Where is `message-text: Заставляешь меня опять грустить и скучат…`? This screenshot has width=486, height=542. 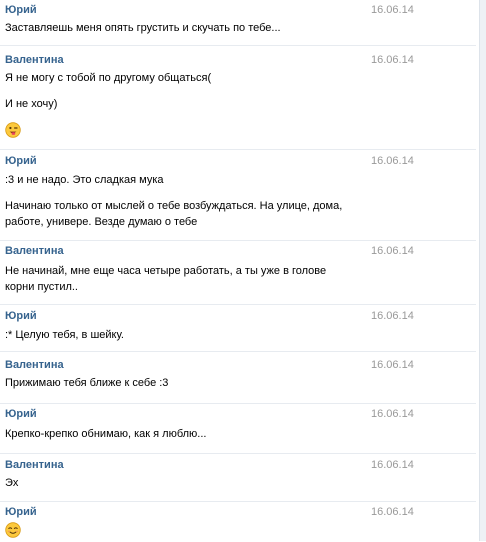
message-text: Заставляешь меня опять грустить и скучат… is located at coordinates (143, 28).